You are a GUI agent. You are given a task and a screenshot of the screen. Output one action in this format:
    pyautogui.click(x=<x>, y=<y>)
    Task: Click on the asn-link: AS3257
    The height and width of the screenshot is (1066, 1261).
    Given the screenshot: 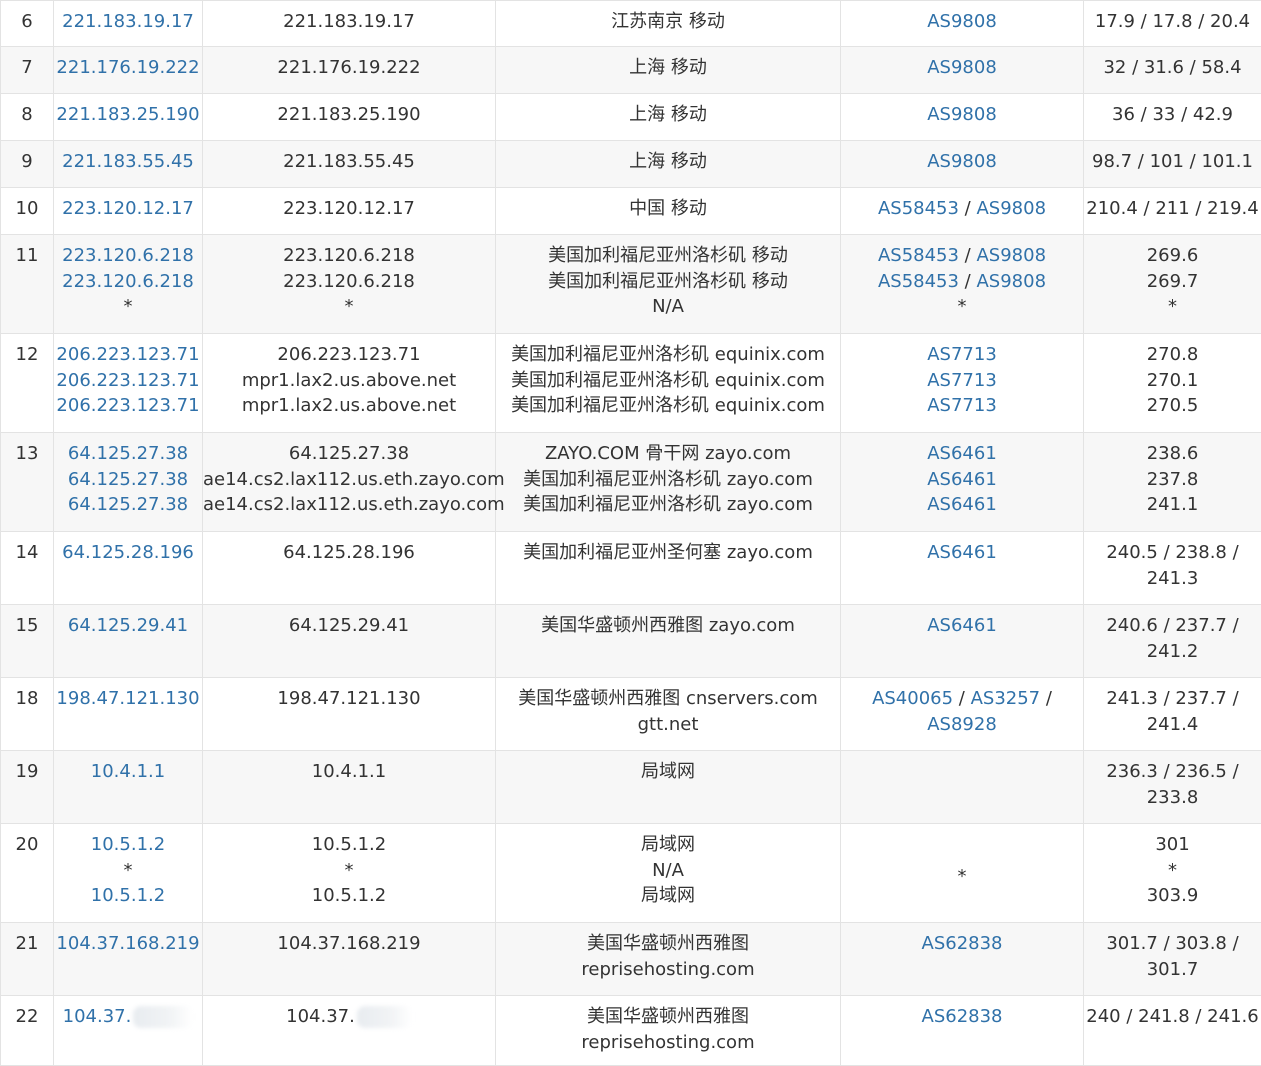 What is the action you would take?
    pyautogui.click(x=1006, y=698)
    